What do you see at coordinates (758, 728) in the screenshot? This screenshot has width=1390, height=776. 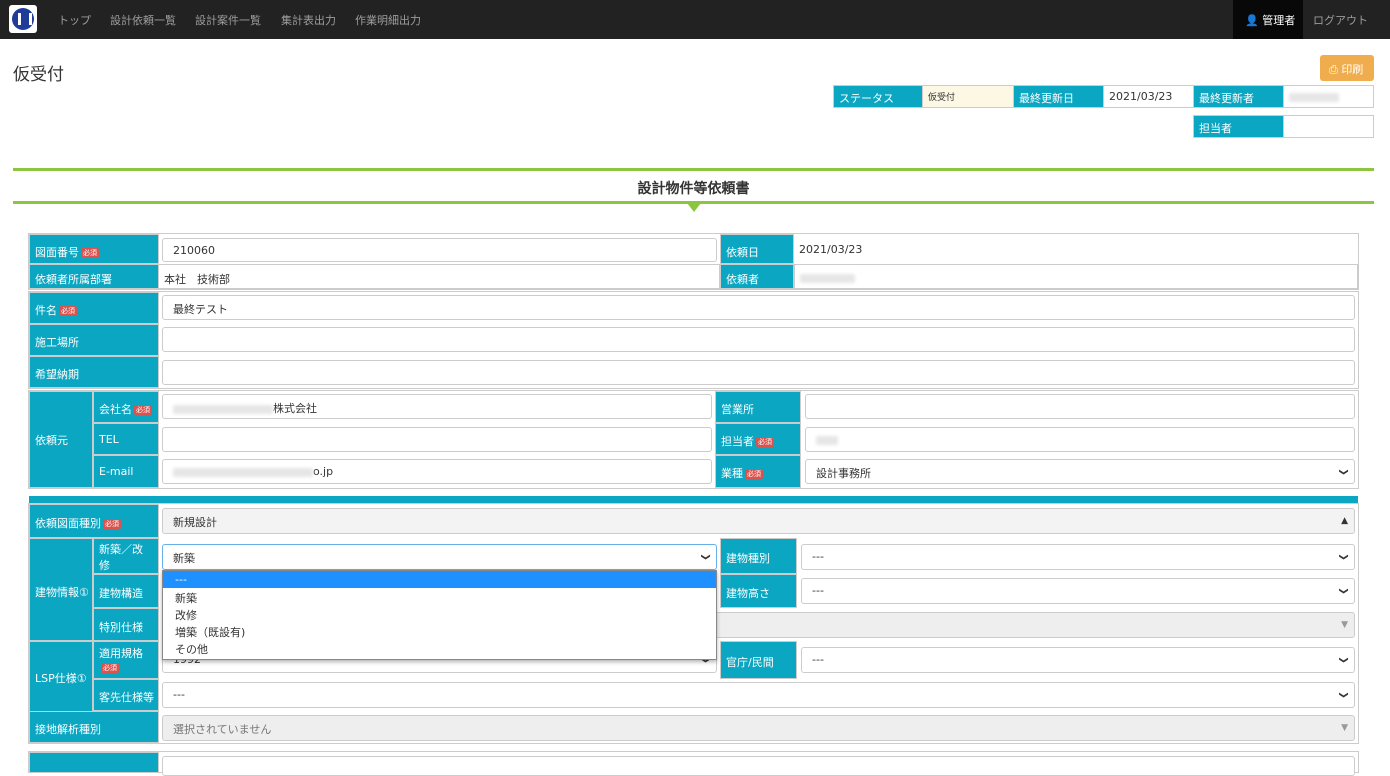 I see `ground-analysis-select: 選択されていません ▼` at bounding box center [758, 728].